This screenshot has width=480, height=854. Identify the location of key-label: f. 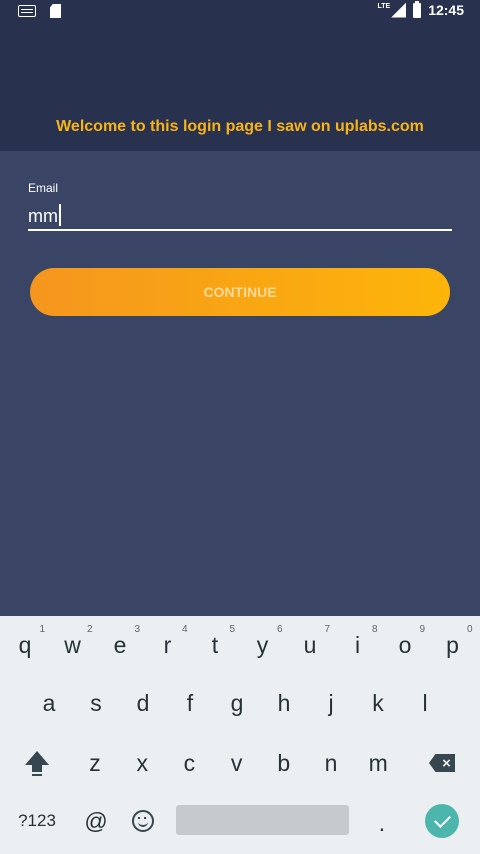
(190, 702).